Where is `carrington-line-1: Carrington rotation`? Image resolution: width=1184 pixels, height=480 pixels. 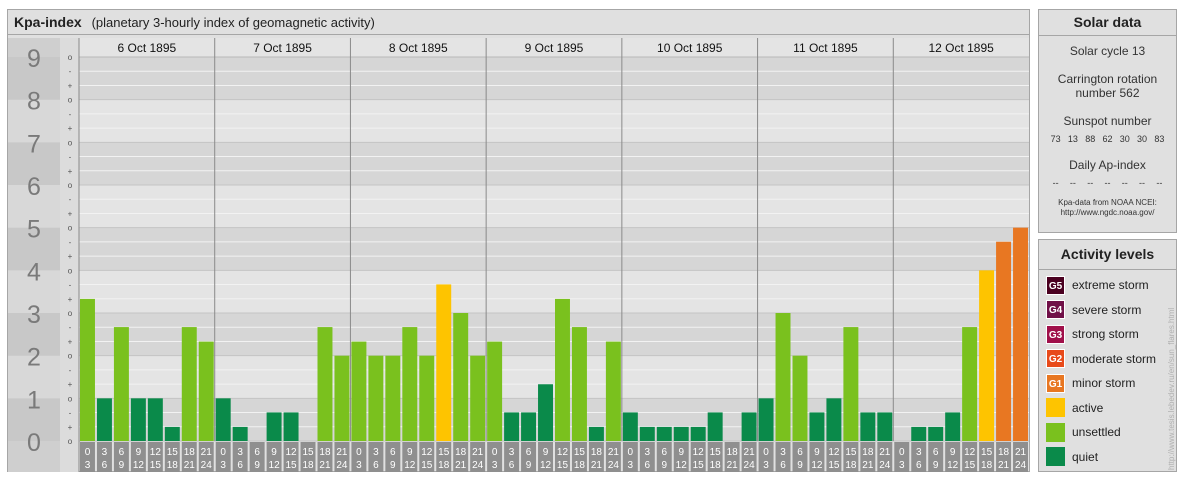 carrington-line-1: Carrington rotation is located at coordinates (1107, 79).